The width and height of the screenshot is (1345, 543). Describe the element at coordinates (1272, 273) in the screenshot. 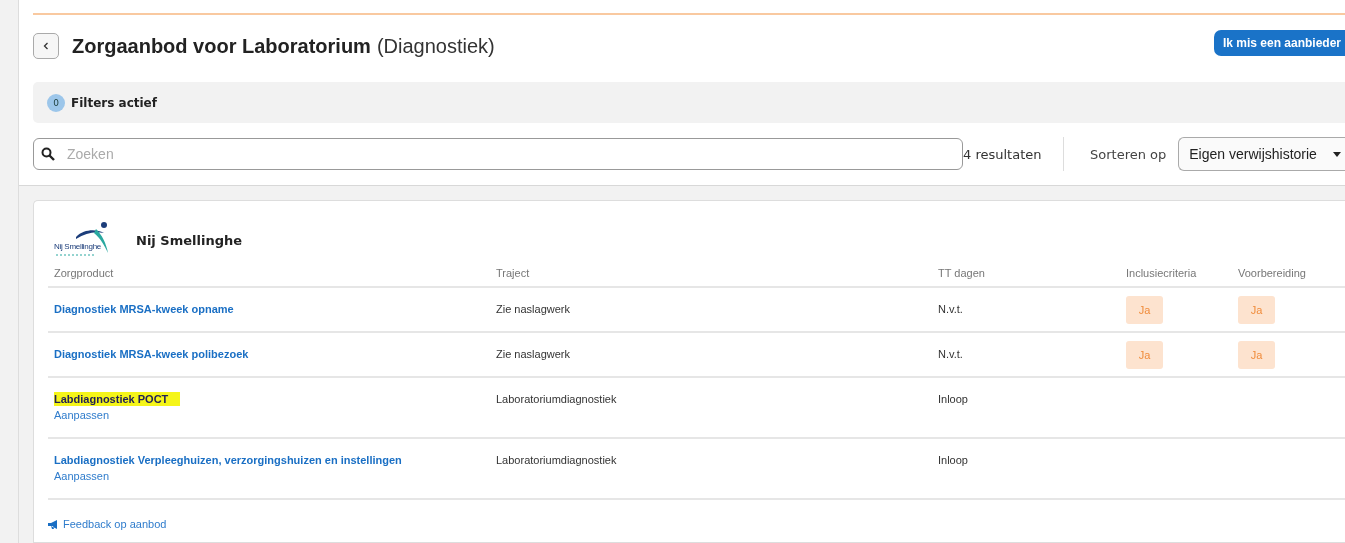

I see `column-header: Voorbereiding` at that location.